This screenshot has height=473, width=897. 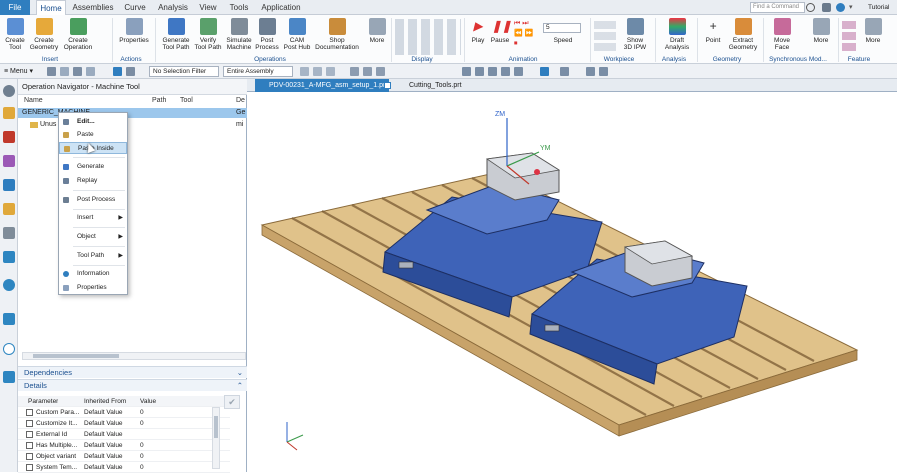 What do you see at coordinates (134, 356) in the screenshot?
I see `horizontal-scrollbar` at bounding box center [134, 356].